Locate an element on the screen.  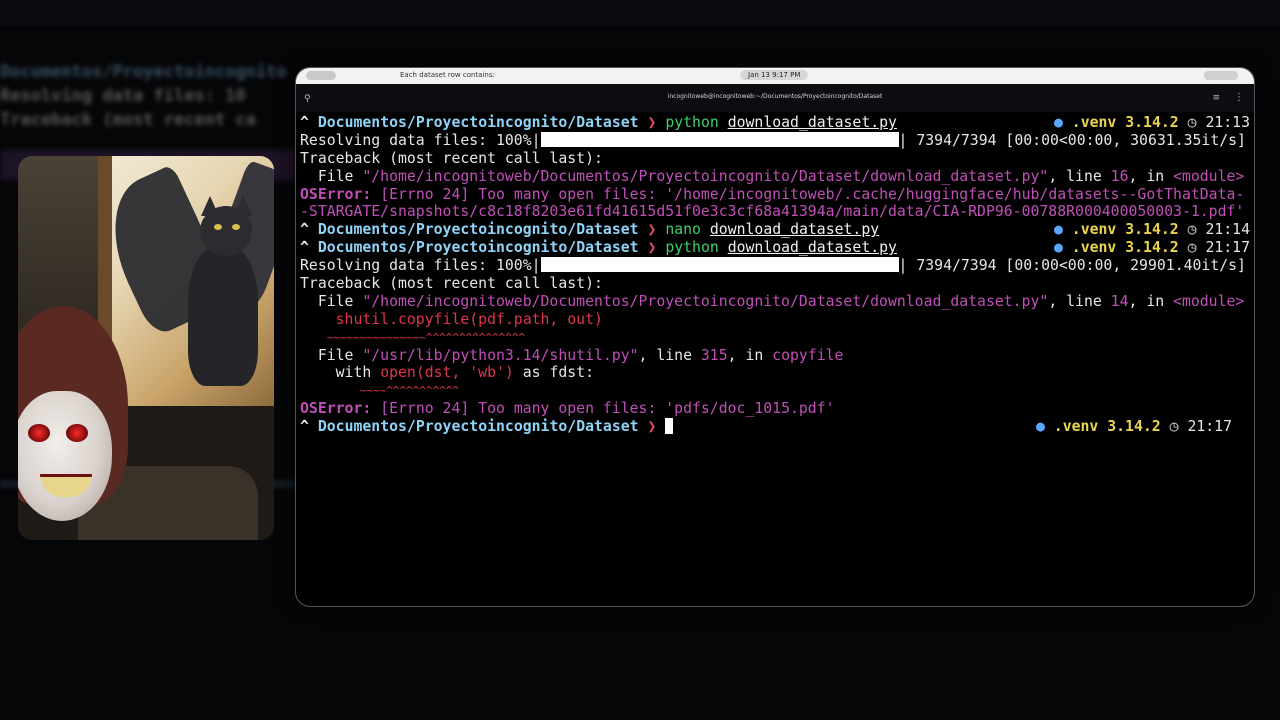
bg-line-1: Documentos/Proyectoincognito is located at coordinates (143, 72).